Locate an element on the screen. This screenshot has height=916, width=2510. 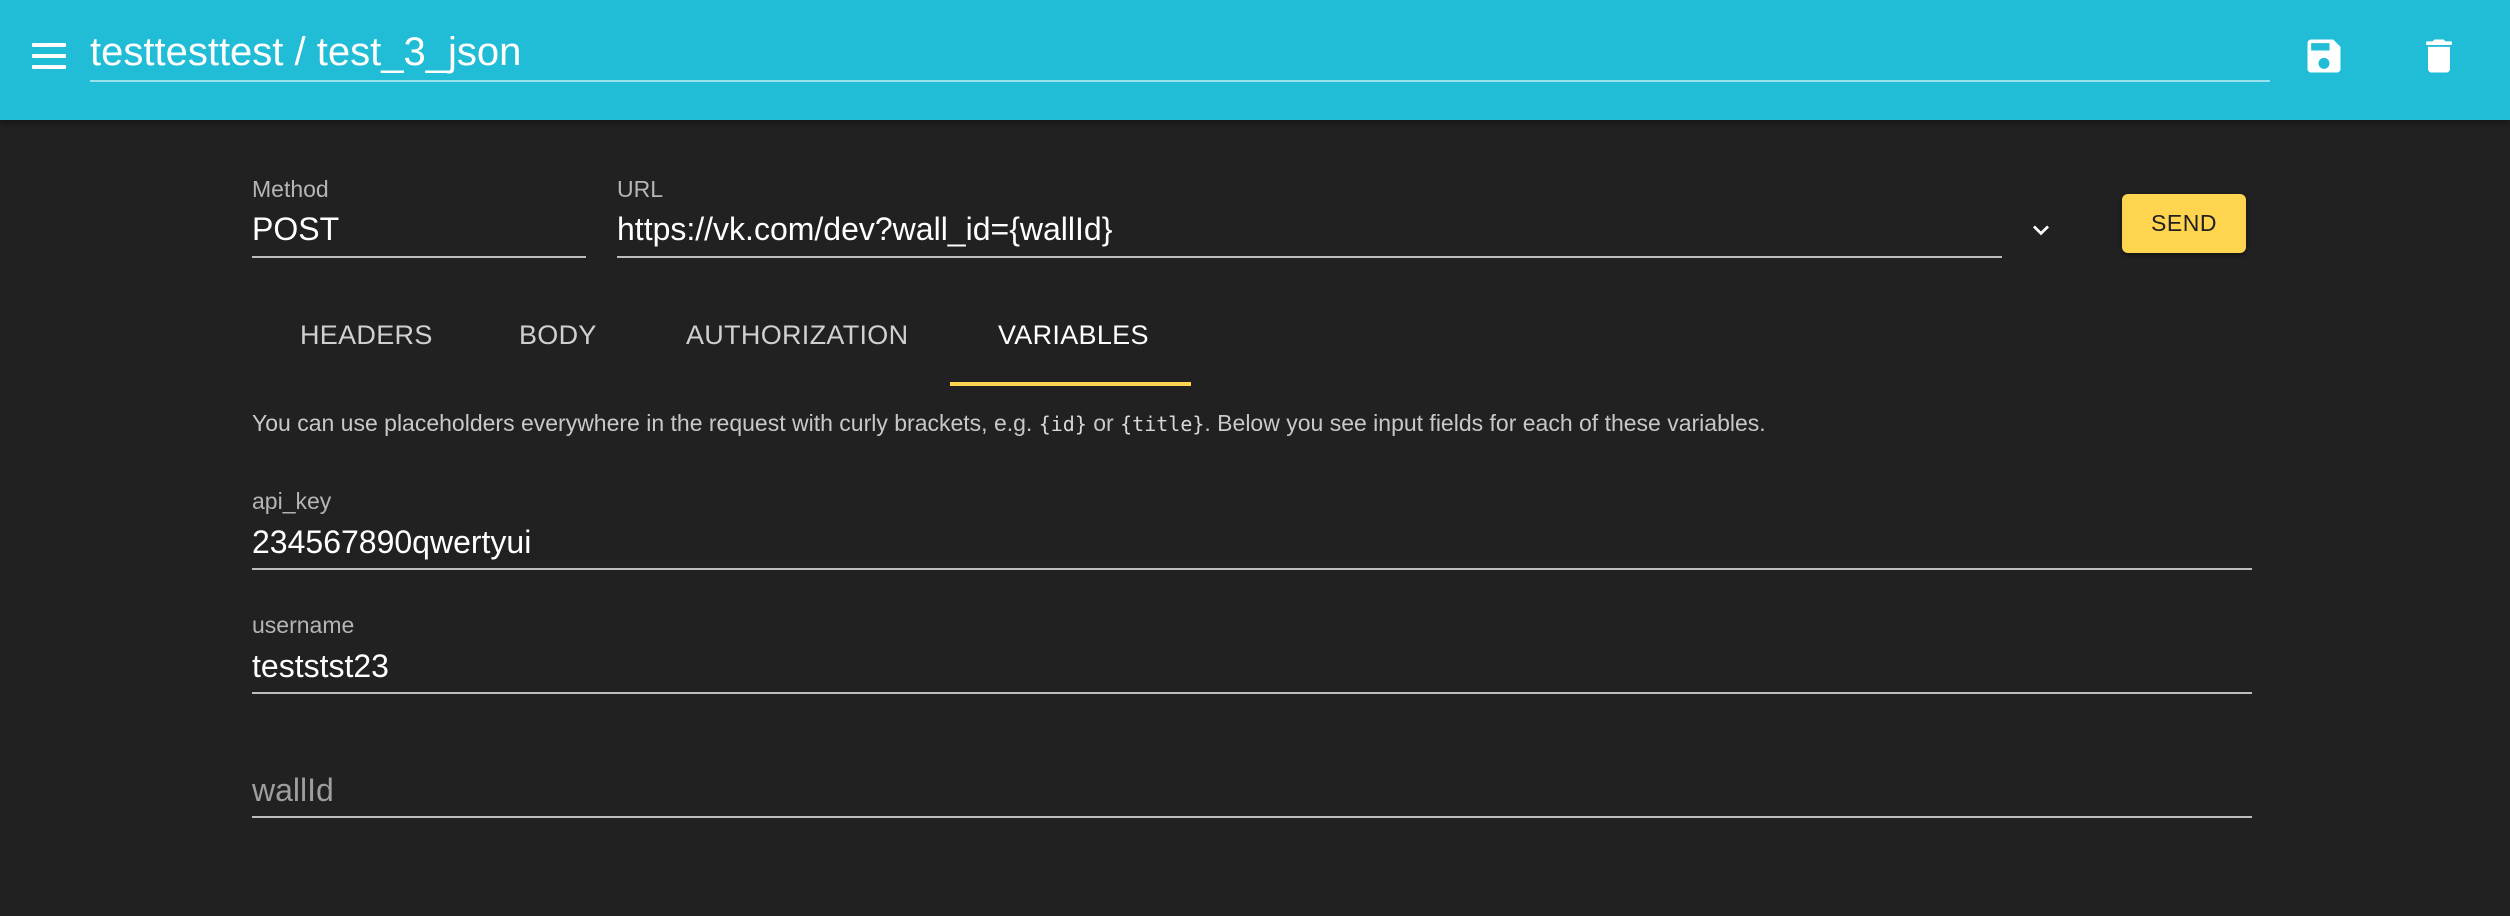
delete-icon is located at coordinates (2439, 56).